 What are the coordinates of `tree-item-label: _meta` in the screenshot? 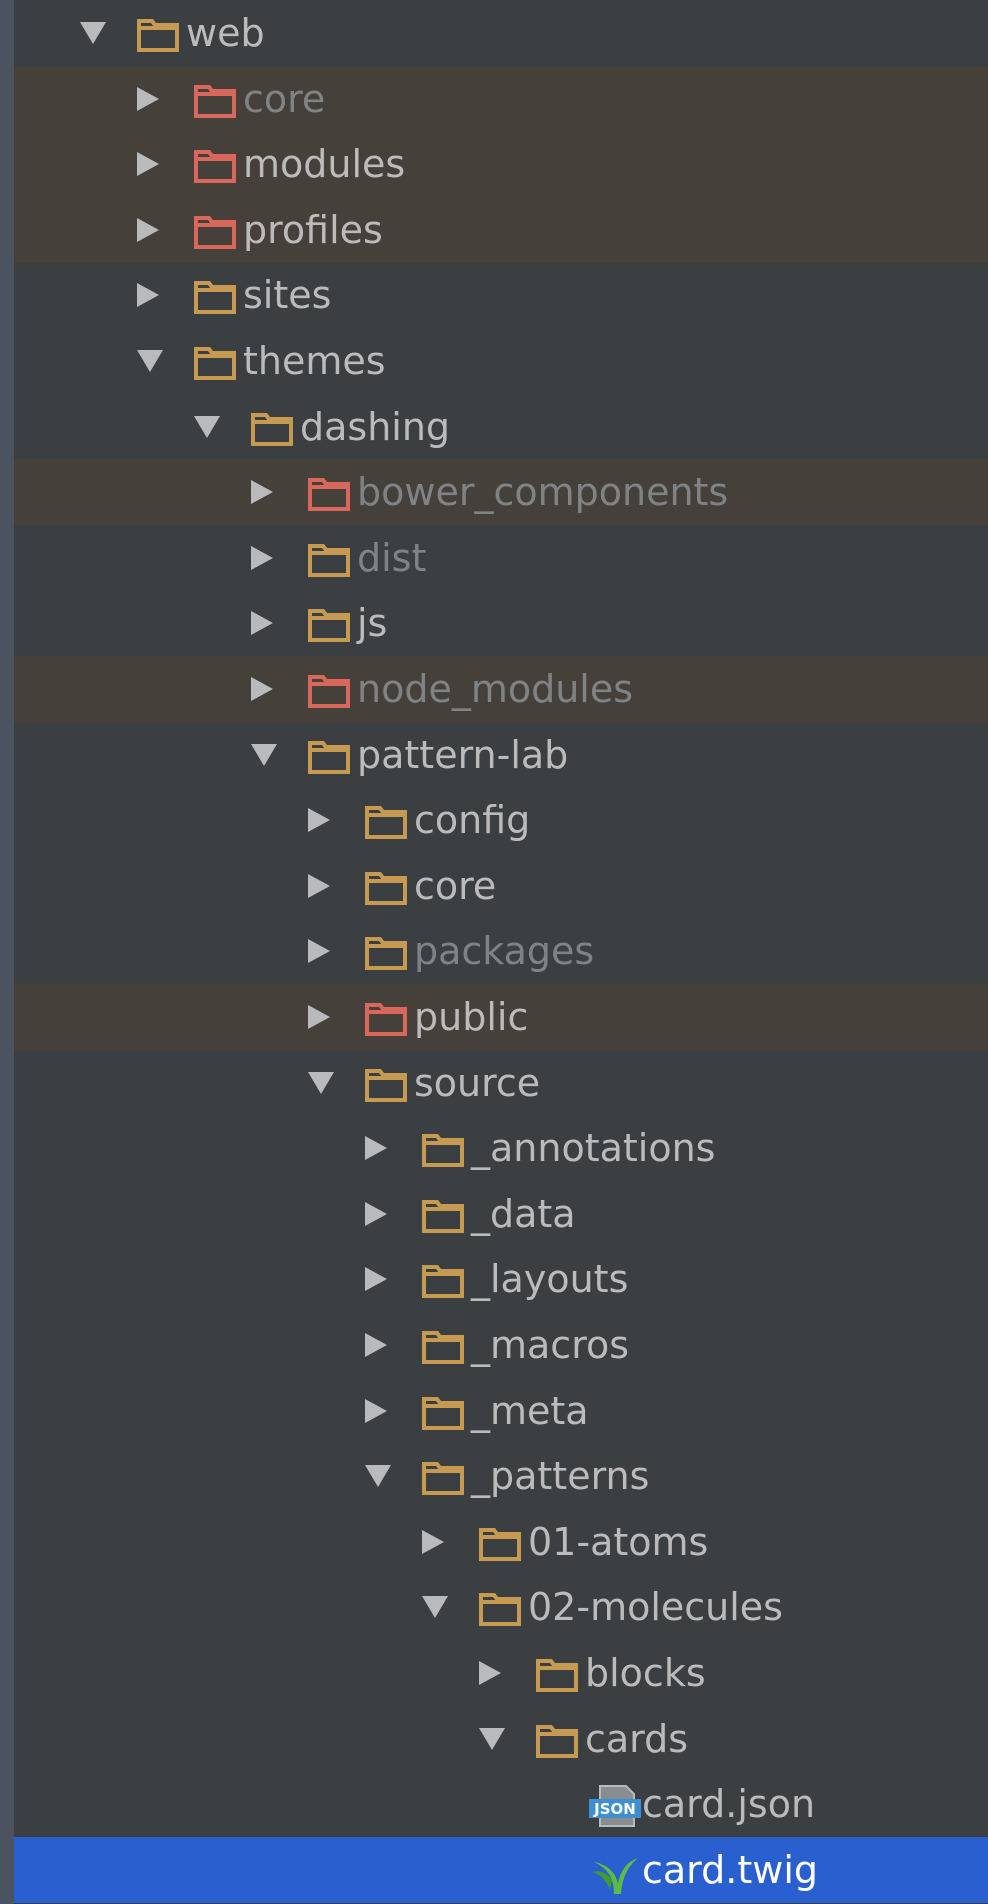 It's located at (530, 1411).